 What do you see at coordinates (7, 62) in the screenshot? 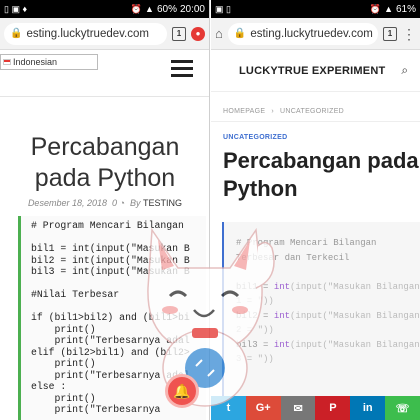
I see `flag-icon` at bounding box center [7, 62].